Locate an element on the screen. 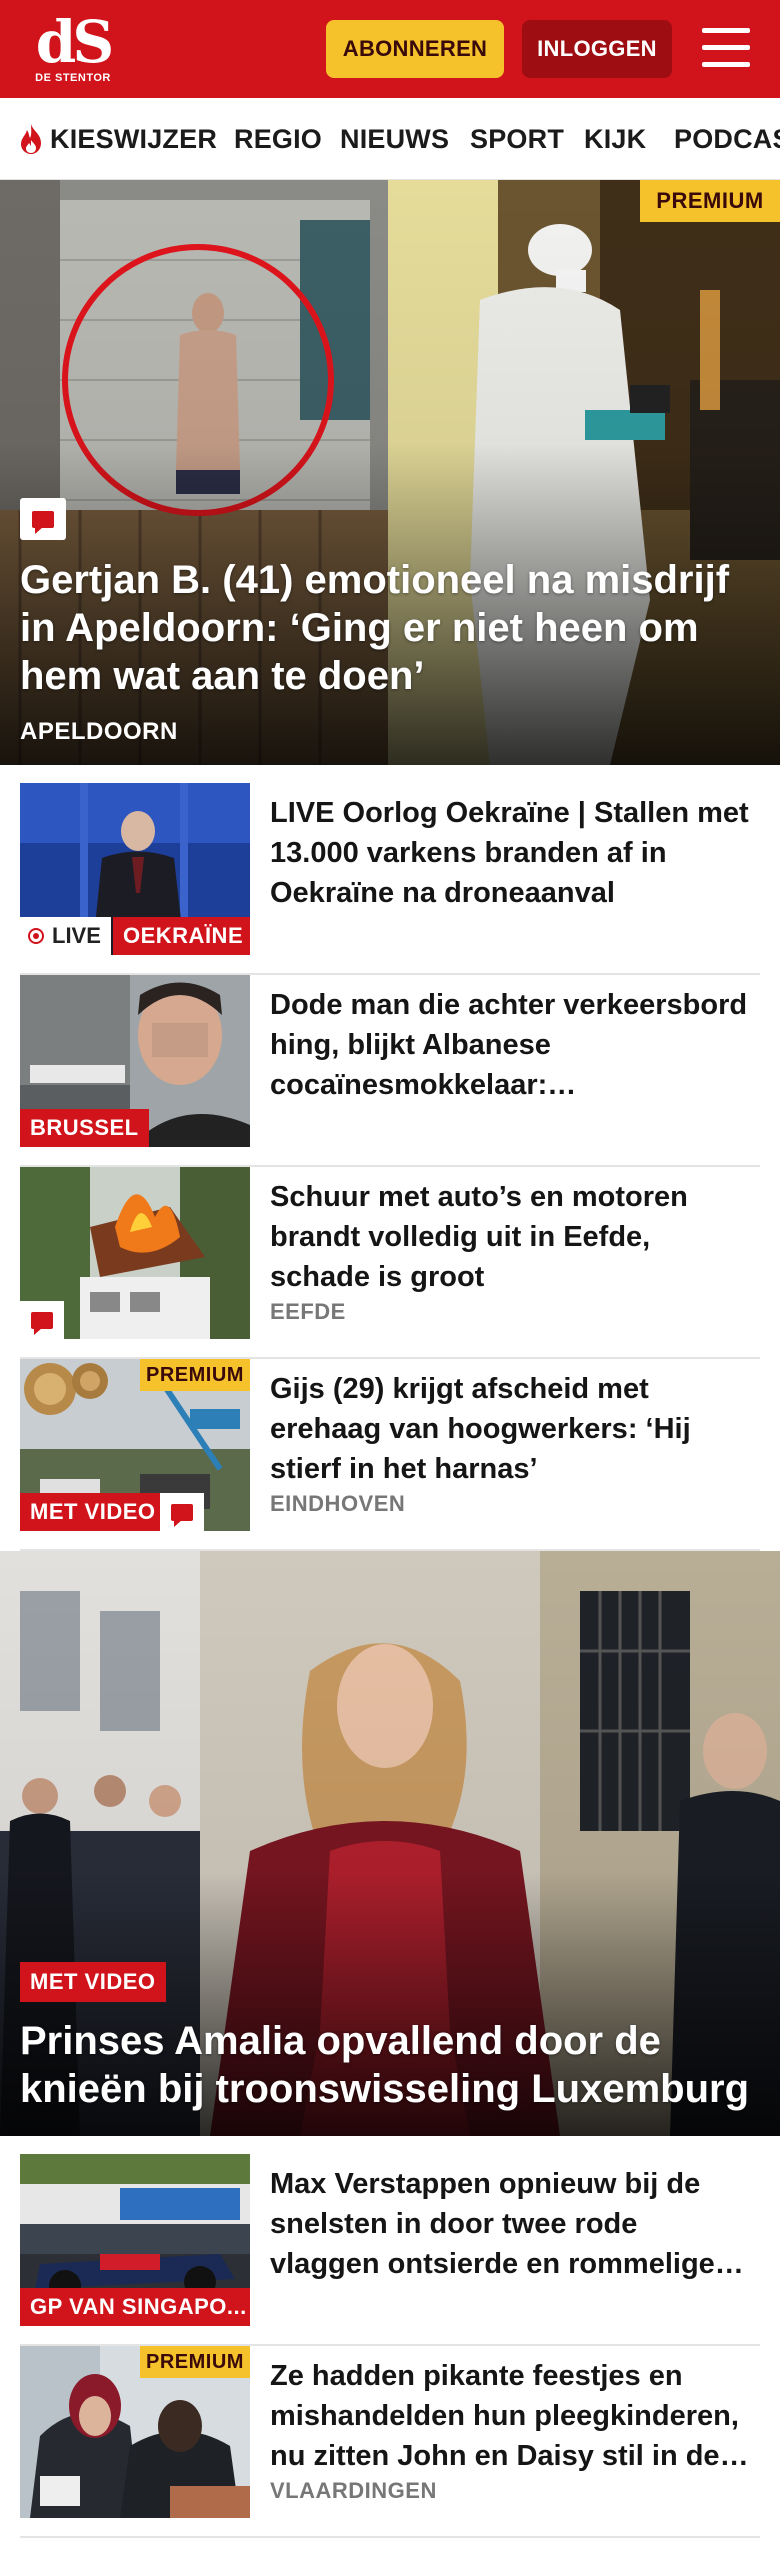 The image size is (780, 2560). logo-name: DE STENTOR is located at coordinates (73, 78).